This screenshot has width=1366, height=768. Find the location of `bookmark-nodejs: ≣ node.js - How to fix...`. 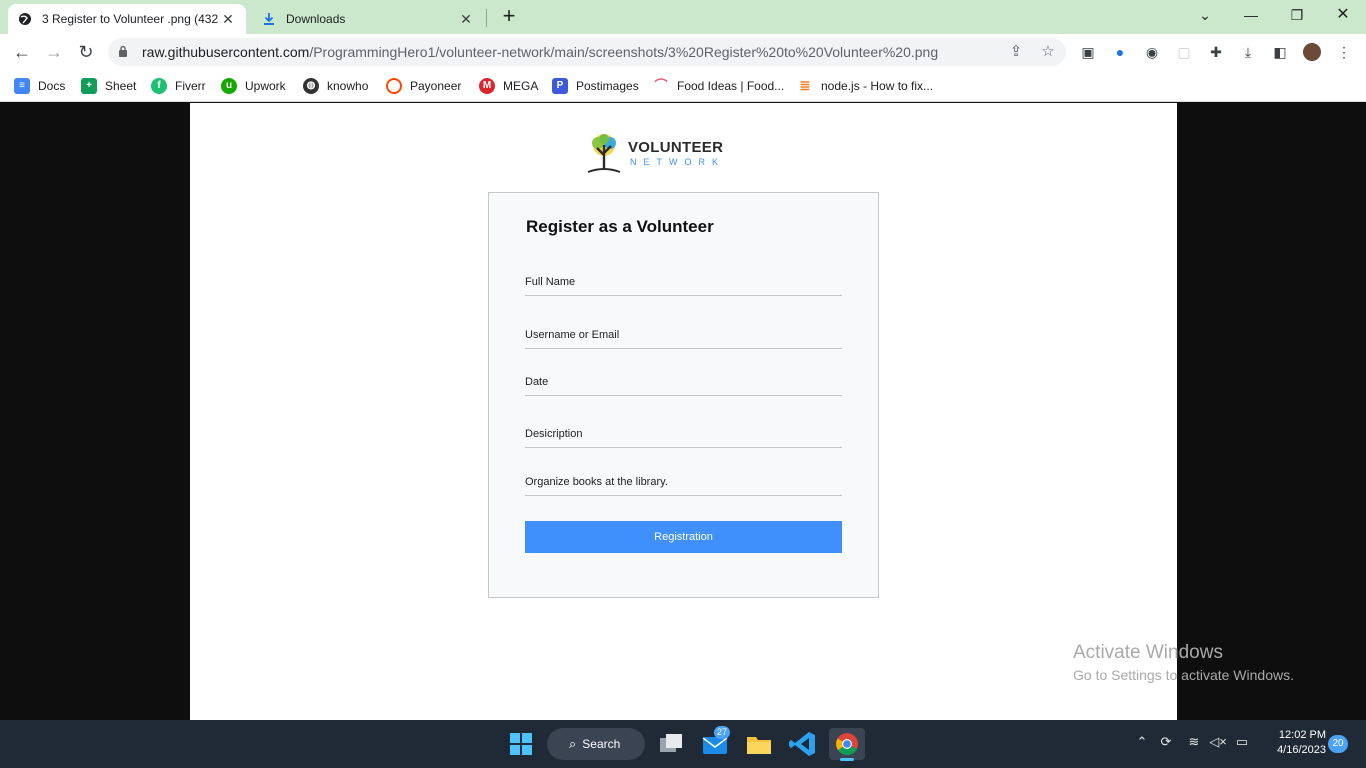

bookmark-nodejs: ≣ node.js - How to fix... is located at coordinates (865, 86).